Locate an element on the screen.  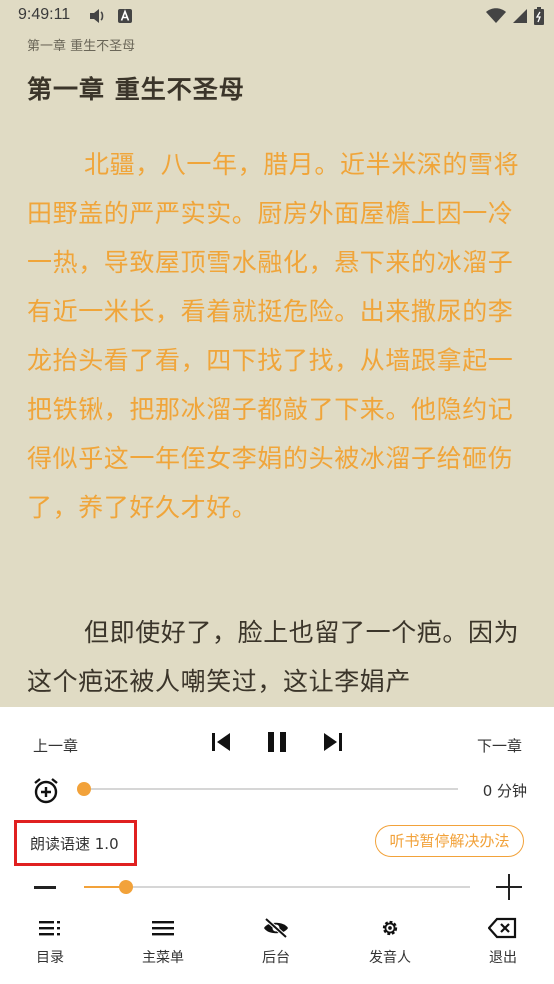
wifi-icon is located at coordinates (496, 18).